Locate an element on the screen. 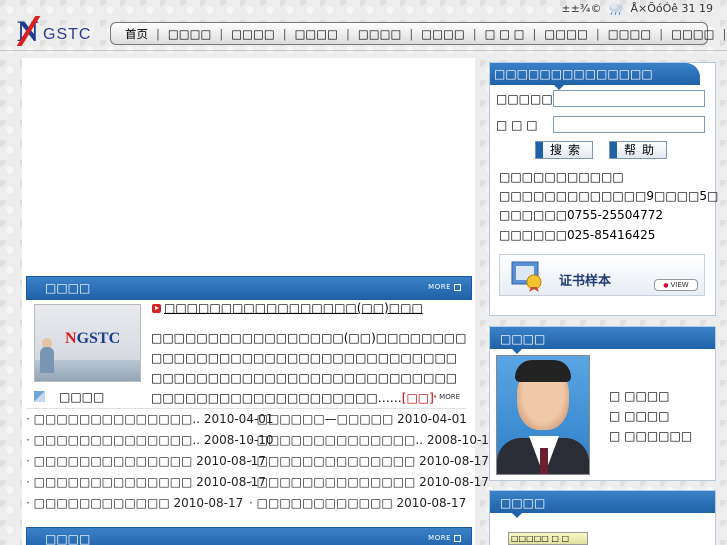 The image size is (727, 545). nav-item-home: 首页 is located at coordinates (136, 34).